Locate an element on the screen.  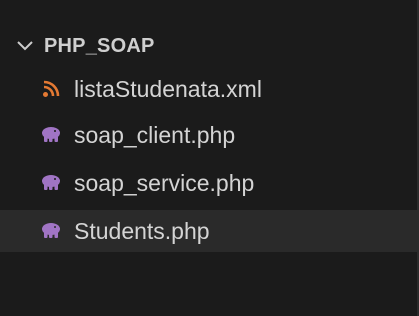
file-name: listaStudenata.xml is located at coordinates (168, 88).